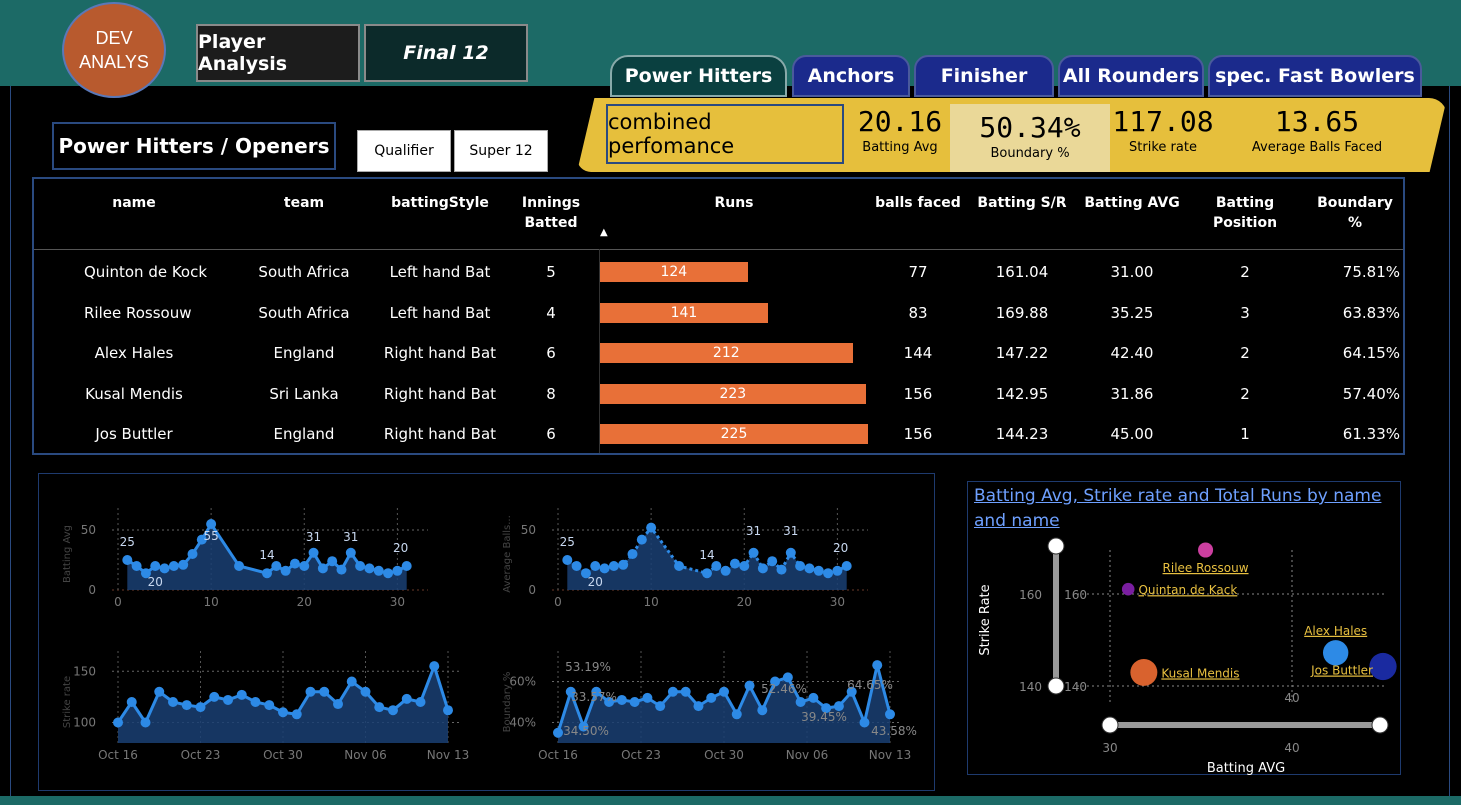  Describe the element at coordinates (134, 203) in the screenshot. I see `header-name: name` at that location.